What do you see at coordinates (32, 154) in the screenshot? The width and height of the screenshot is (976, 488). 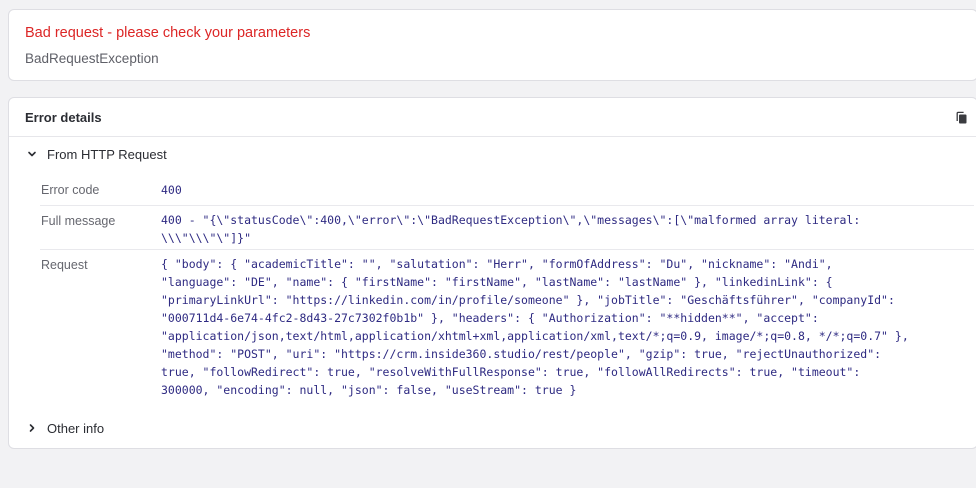 I see `chevron-down-icon` at bounding box center [32, 154].